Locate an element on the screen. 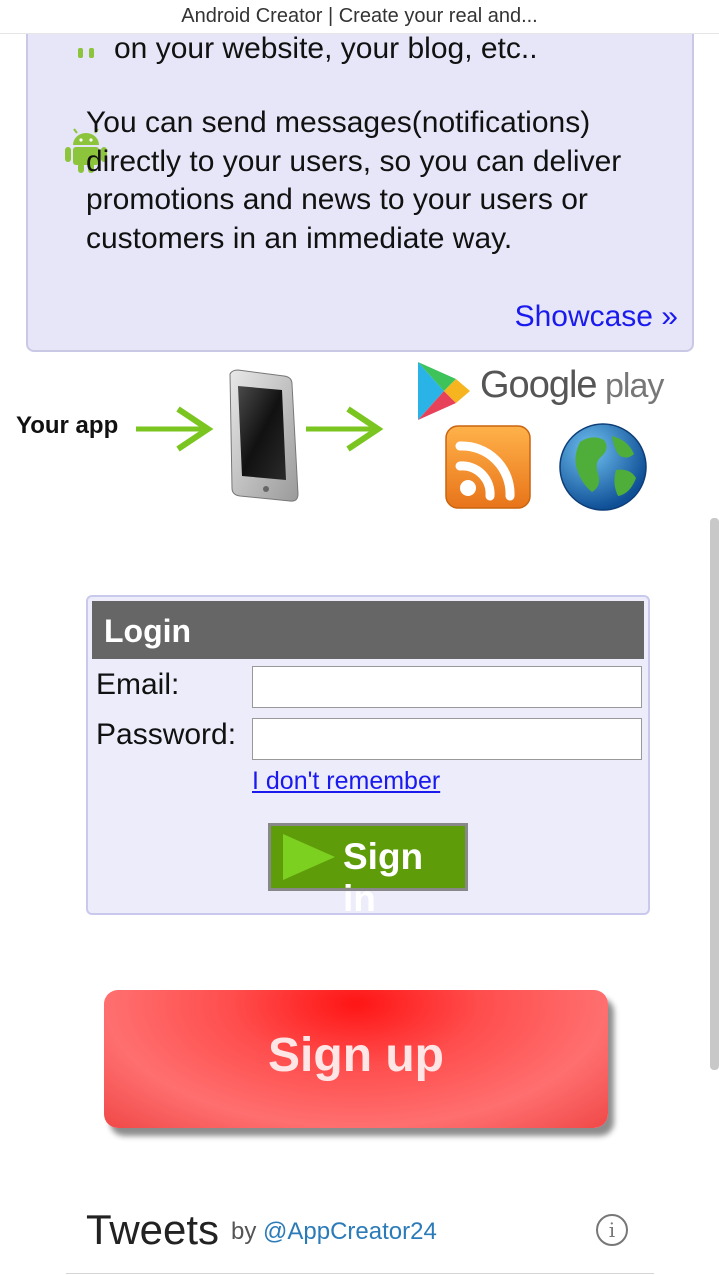 This screenshot has width=719, height=1275. your-app-label: Your app is located at coordinates (67, 425).